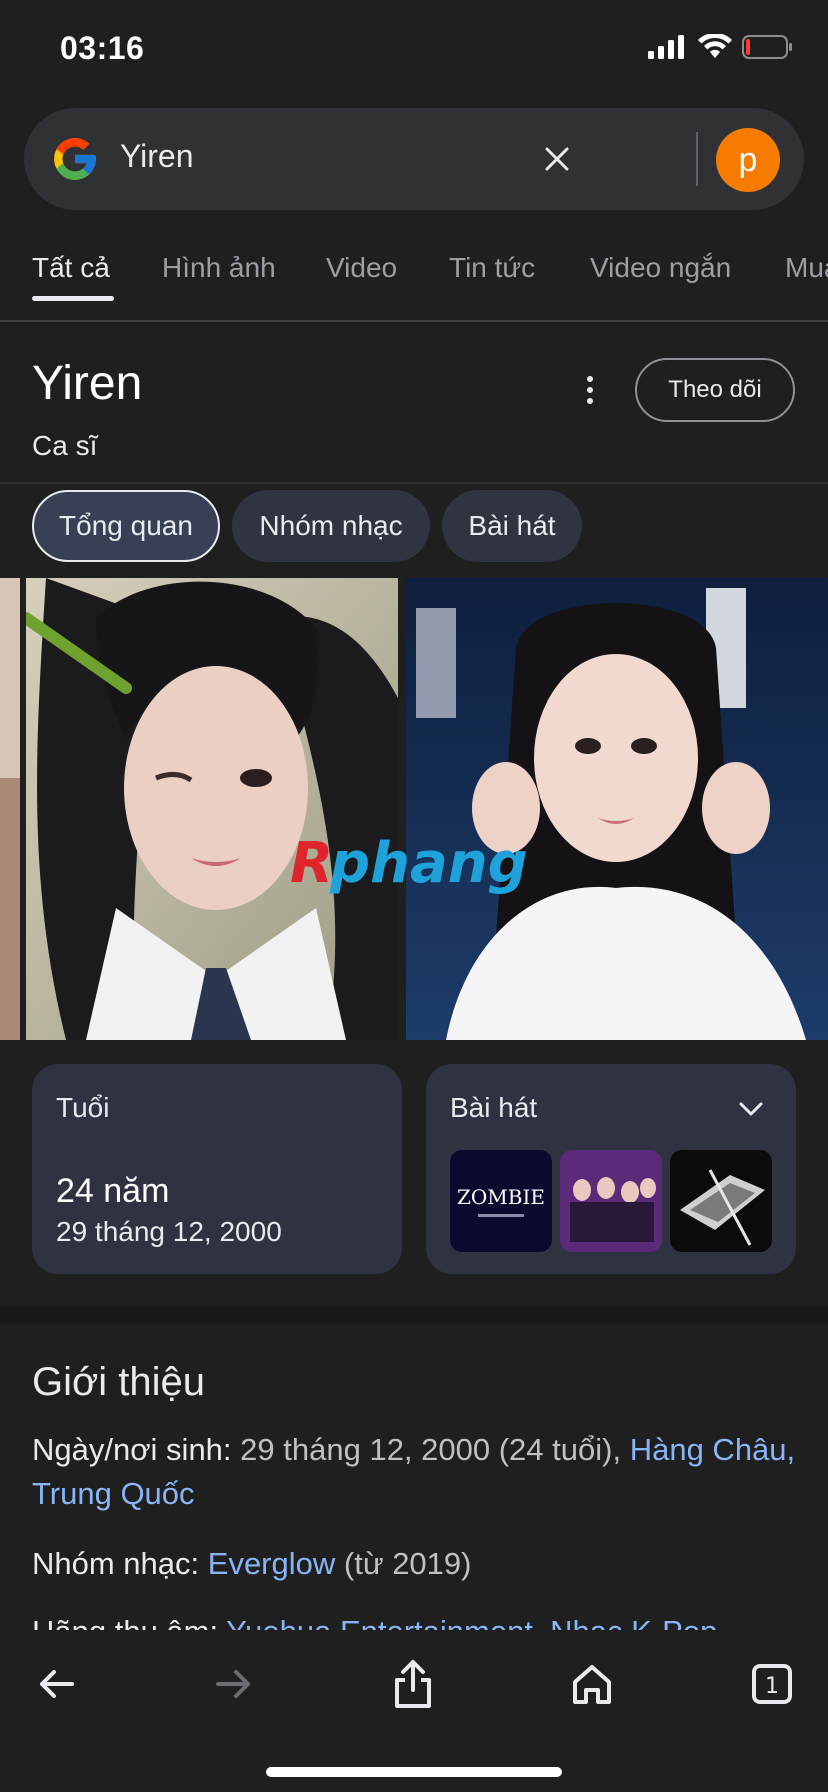  Describe the element at coordinates (697, 159) in the screenshot. I see `search-divider` at that location.